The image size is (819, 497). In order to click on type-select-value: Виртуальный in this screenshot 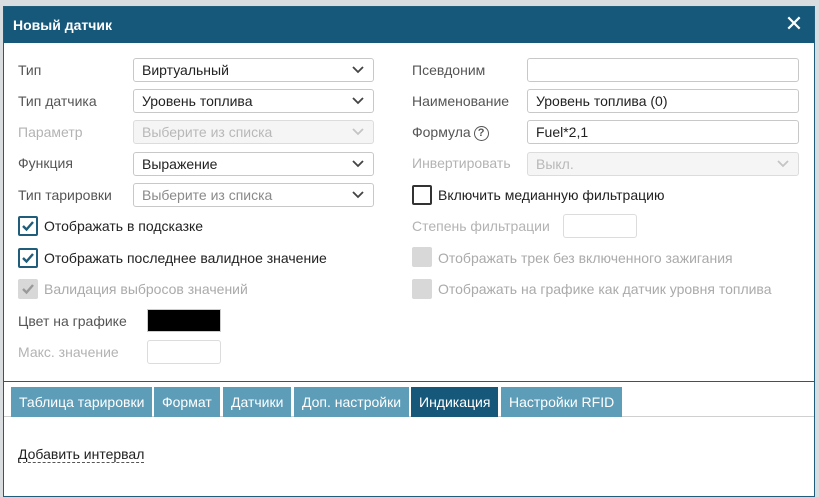, I will do `click(185, 70)`.